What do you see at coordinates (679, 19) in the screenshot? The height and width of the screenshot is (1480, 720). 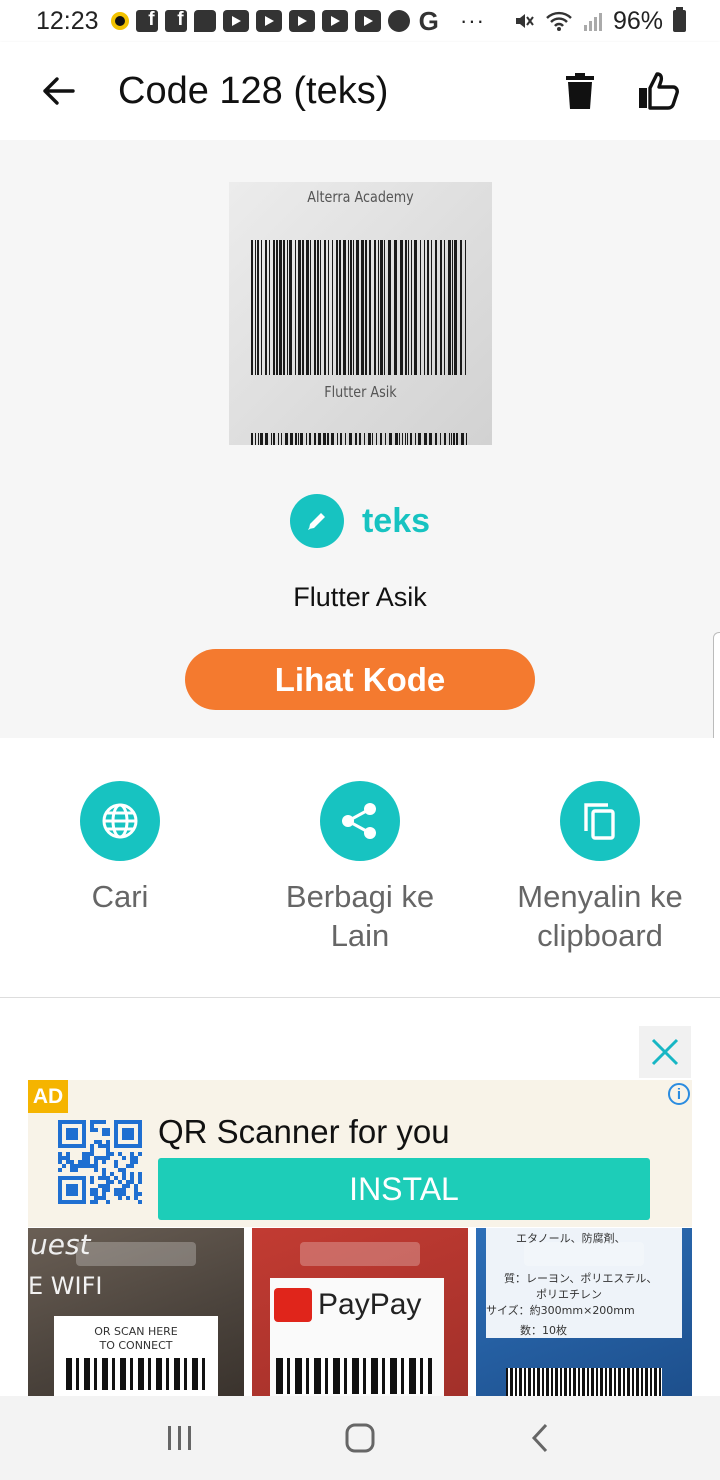 I see `battery-icon` at bounding box center [679, 19].